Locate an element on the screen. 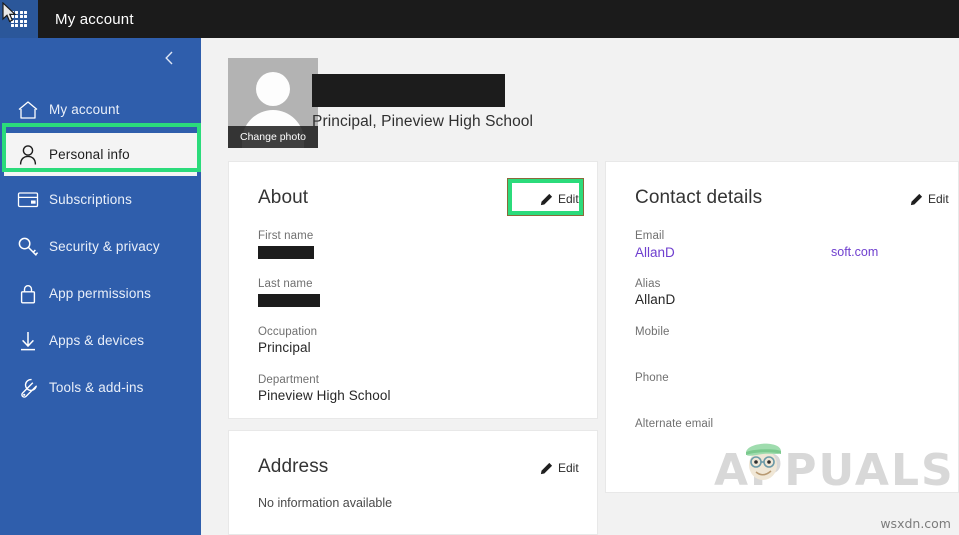 The image size is (959, 535). field-value-email: AllanD soft.com is located at coordinates (756, 253).